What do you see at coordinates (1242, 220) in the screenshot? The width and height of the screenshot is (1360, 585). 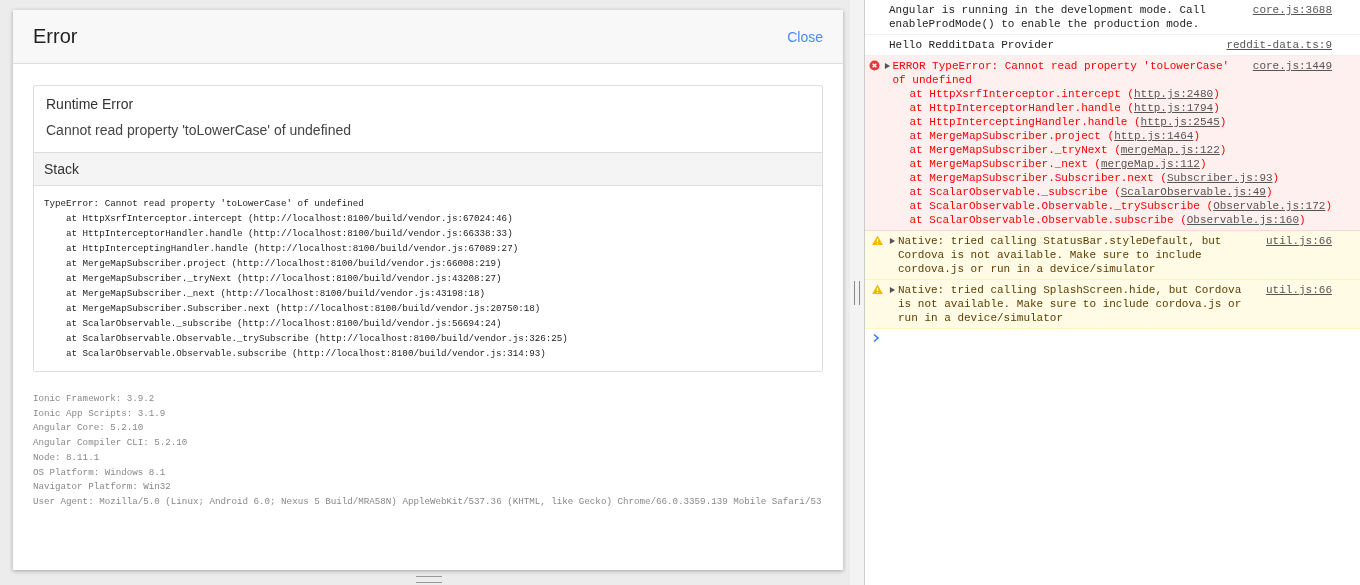 I see `stack-frame-link: Observable.js:160` at bounding box center [1242, 220].